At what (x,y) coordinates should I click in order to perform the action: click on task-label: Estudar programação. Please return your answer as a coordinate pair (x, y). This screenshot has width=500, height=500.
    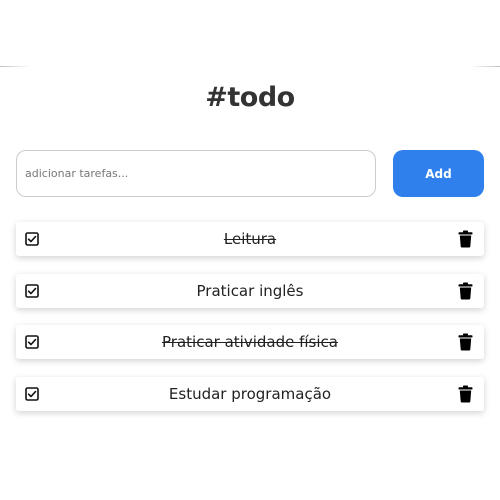
    Looking at the image, I should click on (250, 393).